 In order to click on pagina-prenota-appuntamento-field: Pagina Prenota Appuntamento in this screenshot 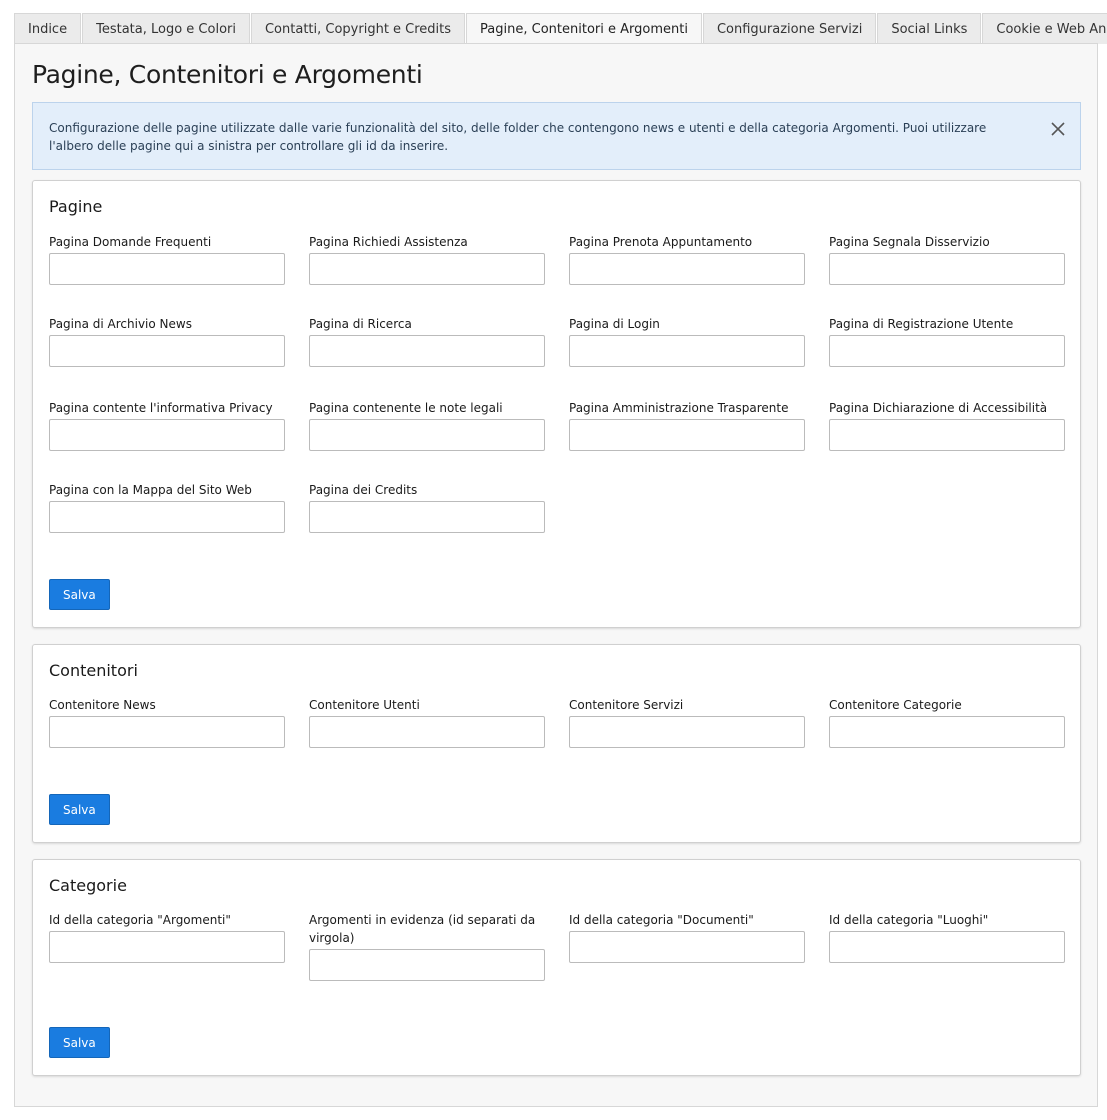, I will do `click(687, 259)`.